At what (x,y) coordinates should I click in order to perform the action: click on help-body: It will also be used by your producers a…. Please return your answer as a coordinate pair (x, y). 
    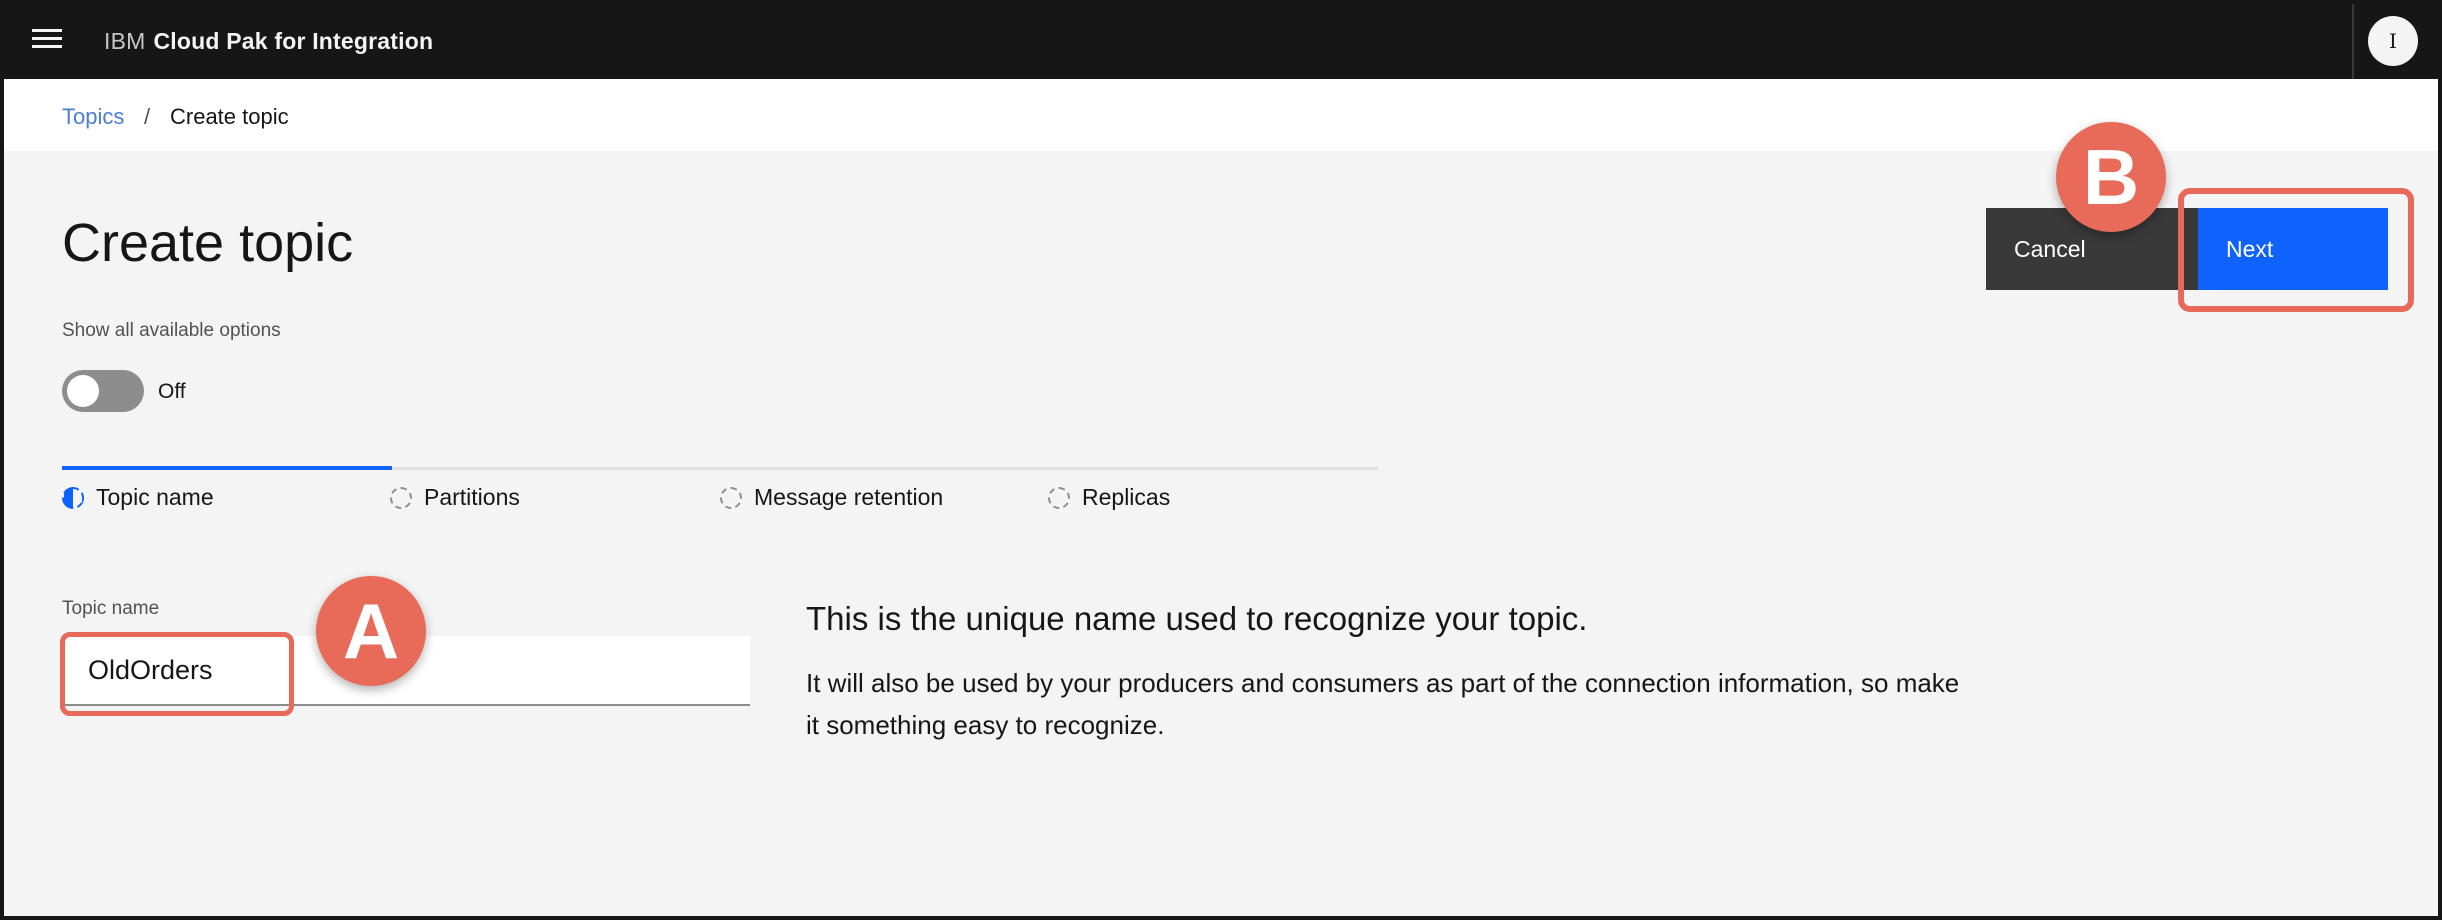
    Looking at the image, I should click on (1383, 704).